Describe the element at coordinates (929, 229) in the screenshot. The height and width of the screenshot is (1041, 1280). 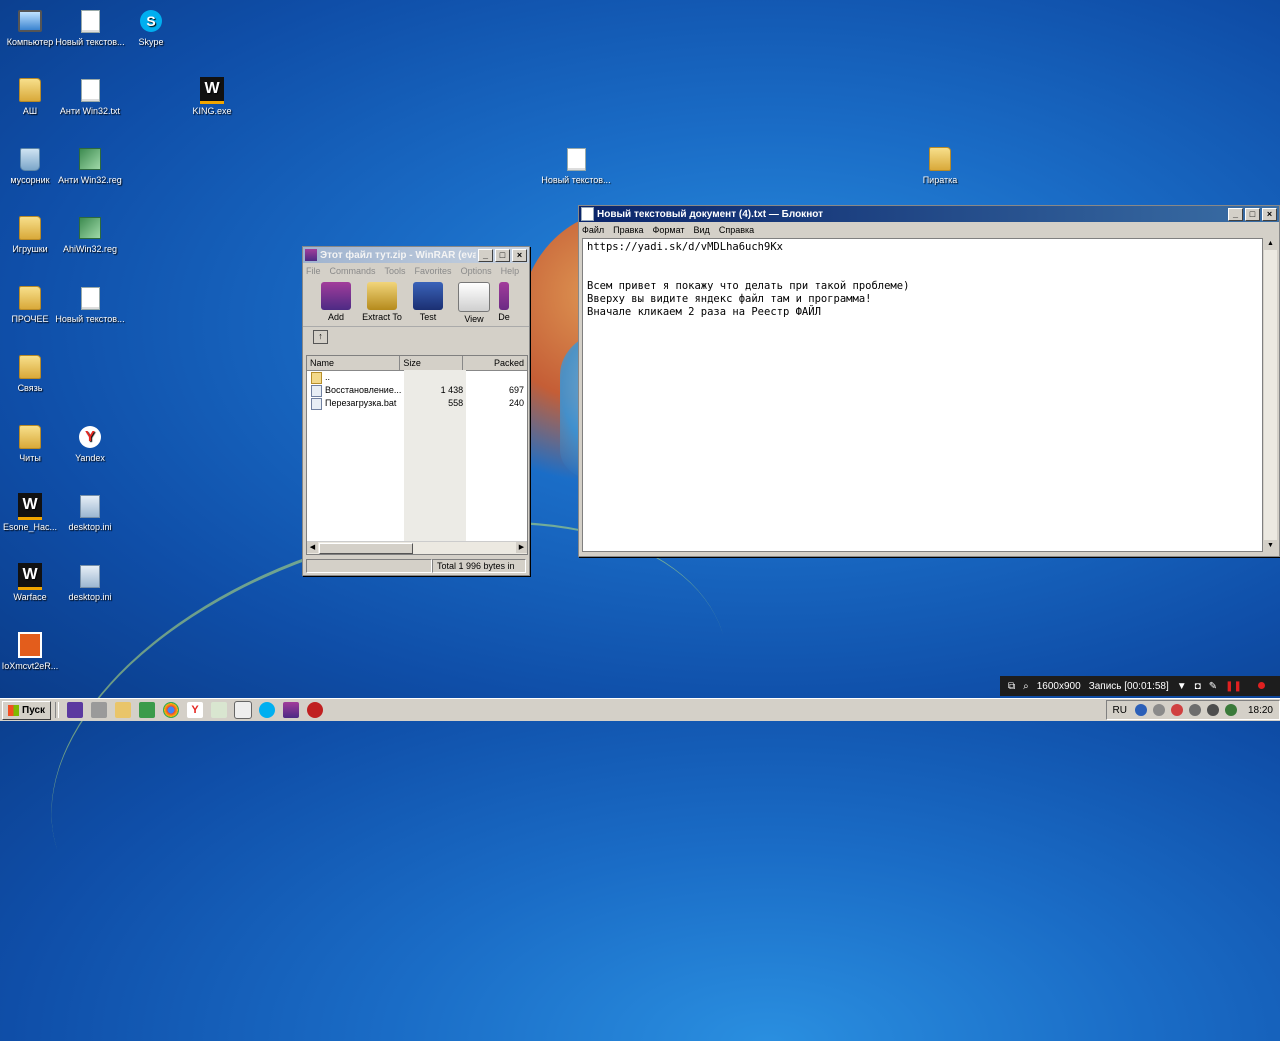
I see `notepad-menubar: Файл Правка Формат Вид Справка` at that location.